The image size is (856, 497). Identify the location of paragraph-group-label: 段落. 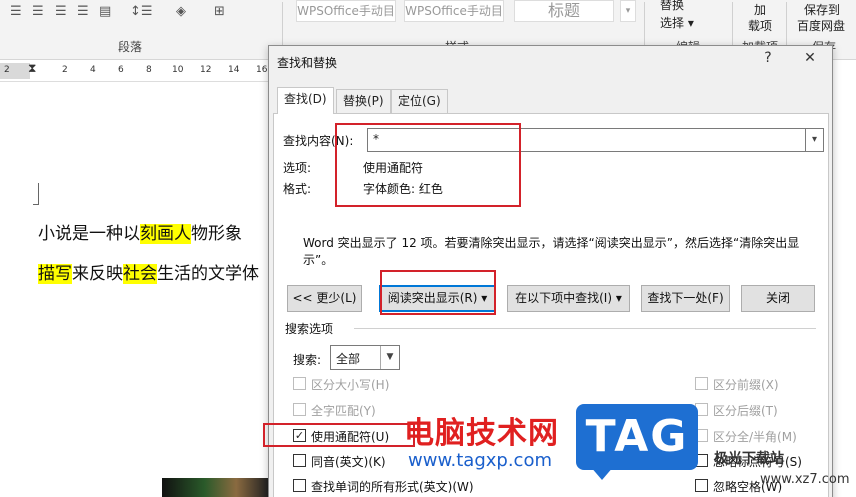
(130, 47).